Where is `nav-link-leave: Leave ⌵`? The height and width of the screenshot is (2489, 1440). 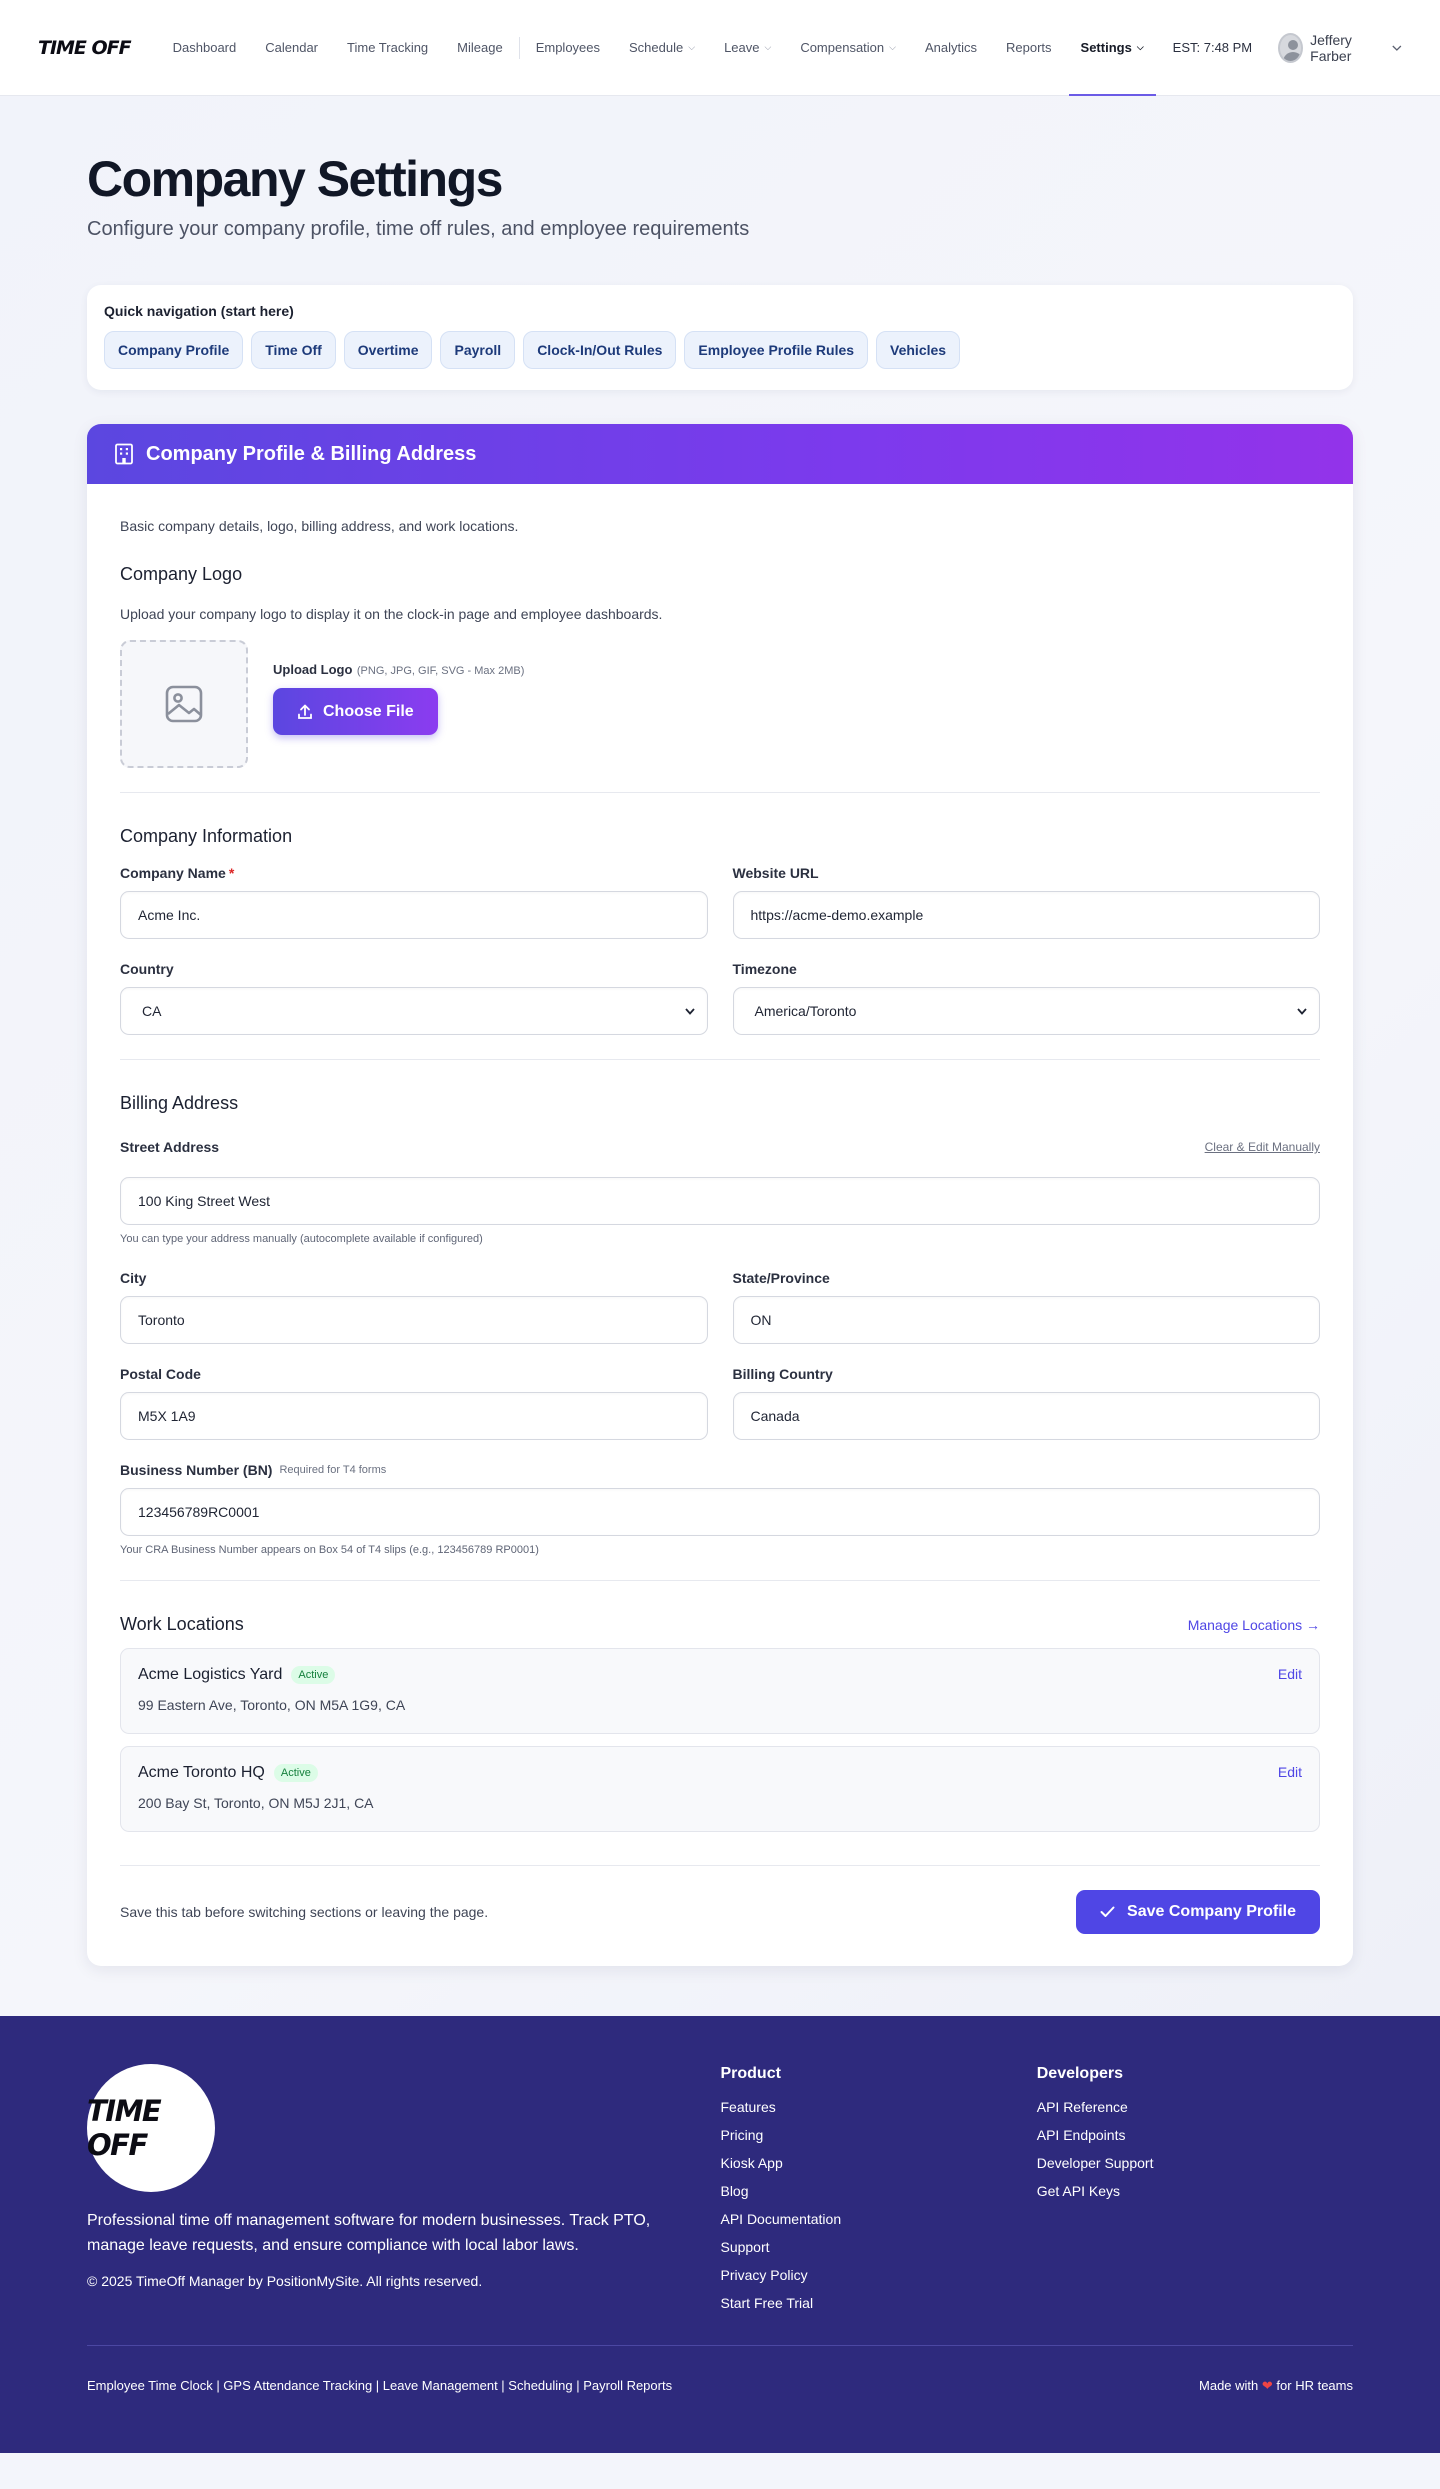
nav-link-leave: Leave ⌵ is located at coordinates (747, 47).